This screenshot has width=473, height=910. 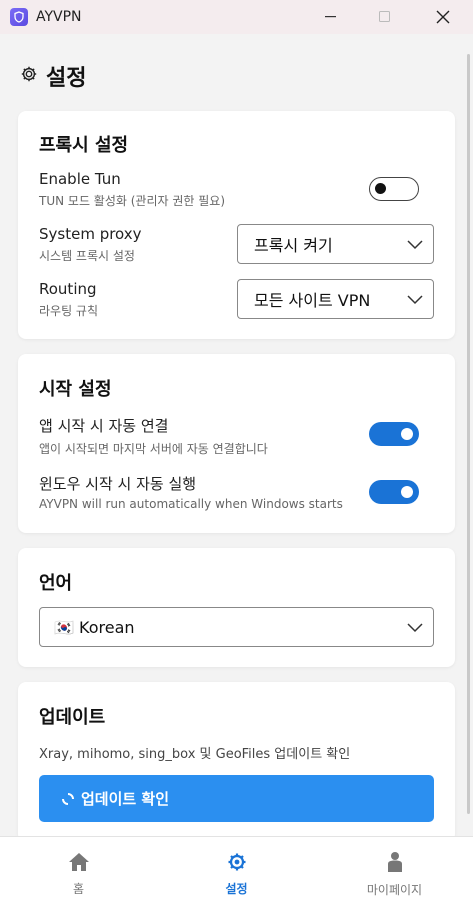 What do you see at coordinates (132, 201) in the screenshot?
I see `enable-tun-sub: TUN 모드 활성화 (관리자 권한 필요)` at bounding box center [132, 201].